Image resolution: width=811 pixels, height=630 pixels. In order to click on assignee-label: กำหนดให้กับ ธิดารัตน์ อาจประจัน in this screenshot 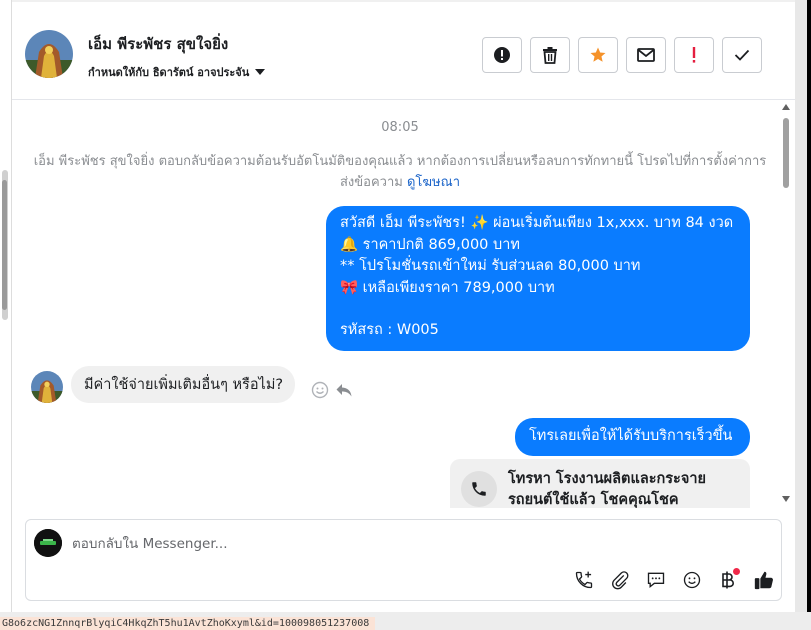, I will do `click(169, 72)`.